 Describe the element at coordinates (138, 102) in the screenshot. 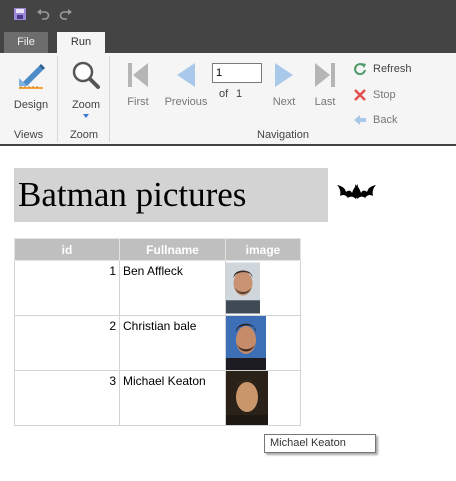

I see `first-label: First` at that location.